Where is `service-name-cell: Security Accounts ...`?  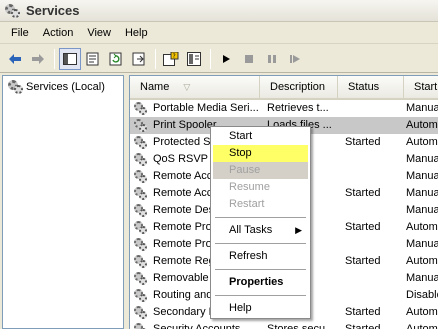
service-name-cell: Security Accounts ... is located at coordinates (197, 325).